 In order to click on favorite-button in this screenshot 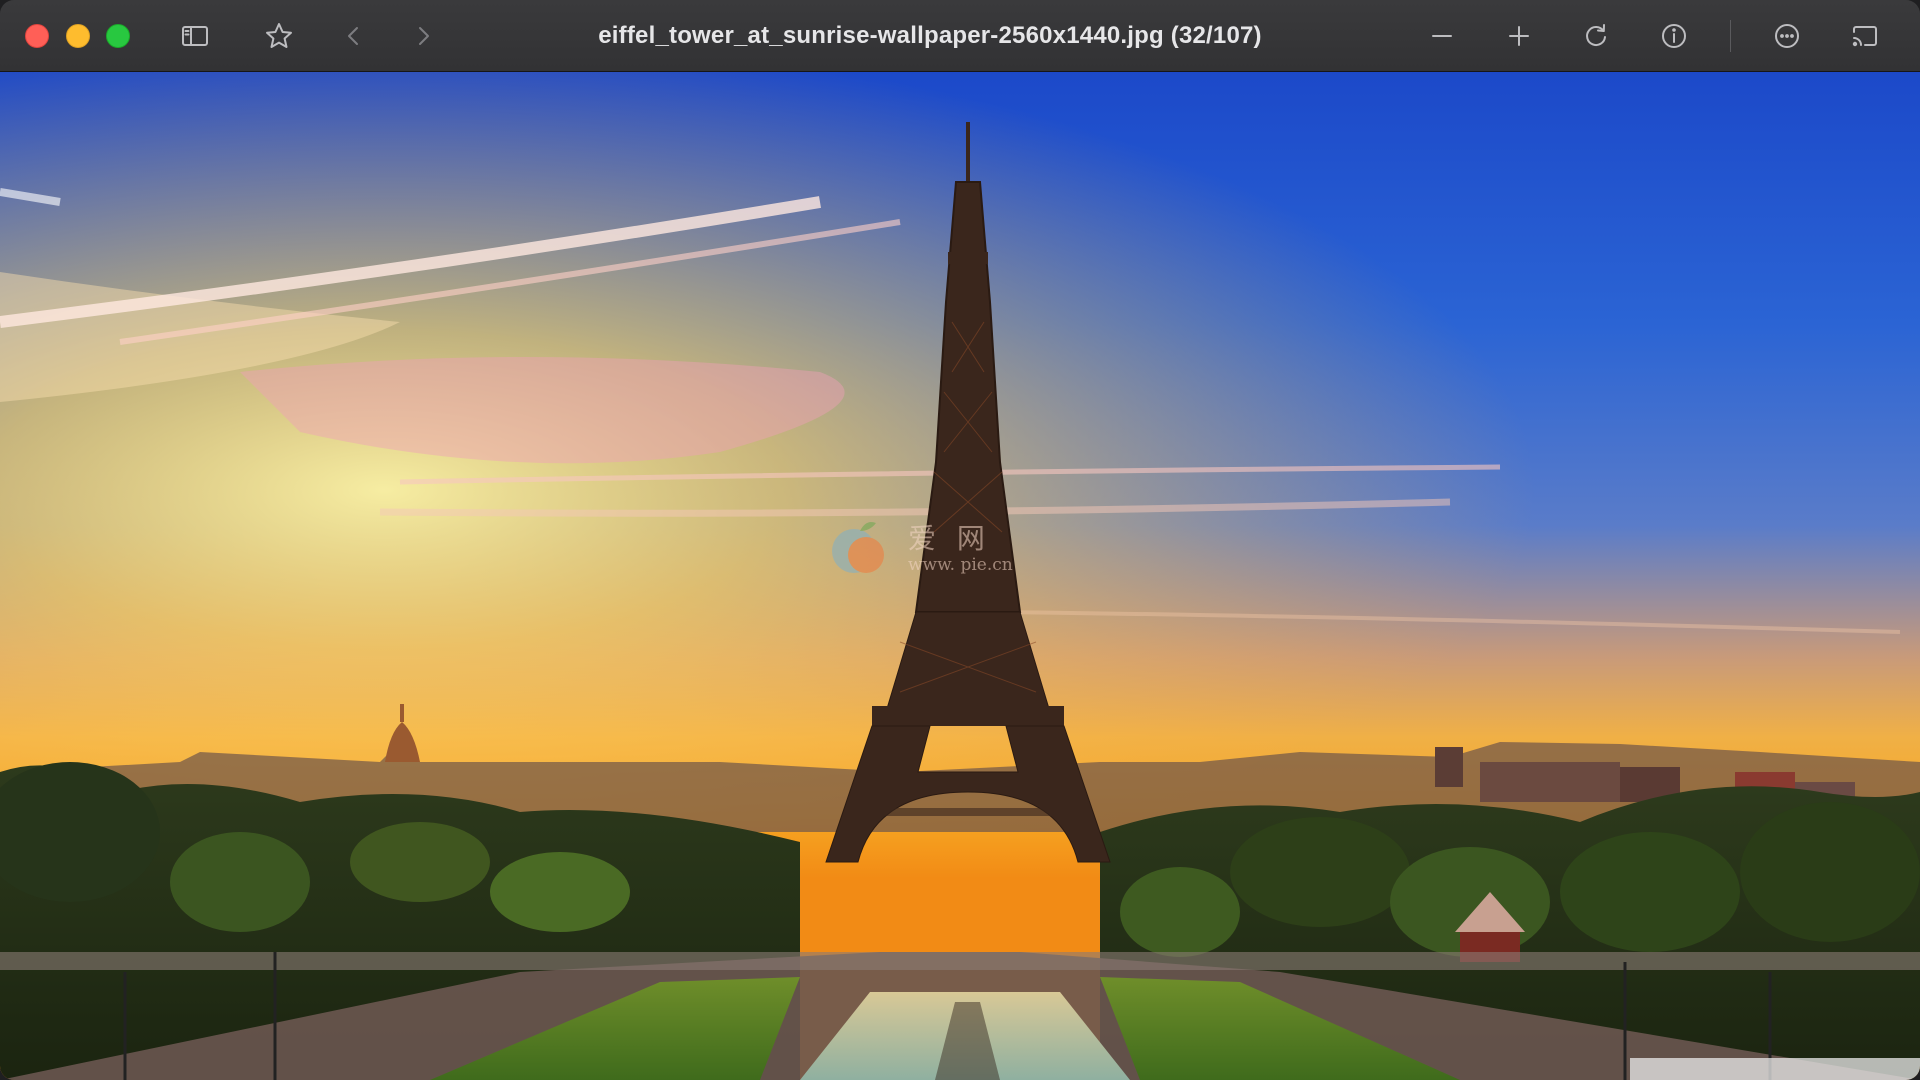, I will do `click(279, 36)`.